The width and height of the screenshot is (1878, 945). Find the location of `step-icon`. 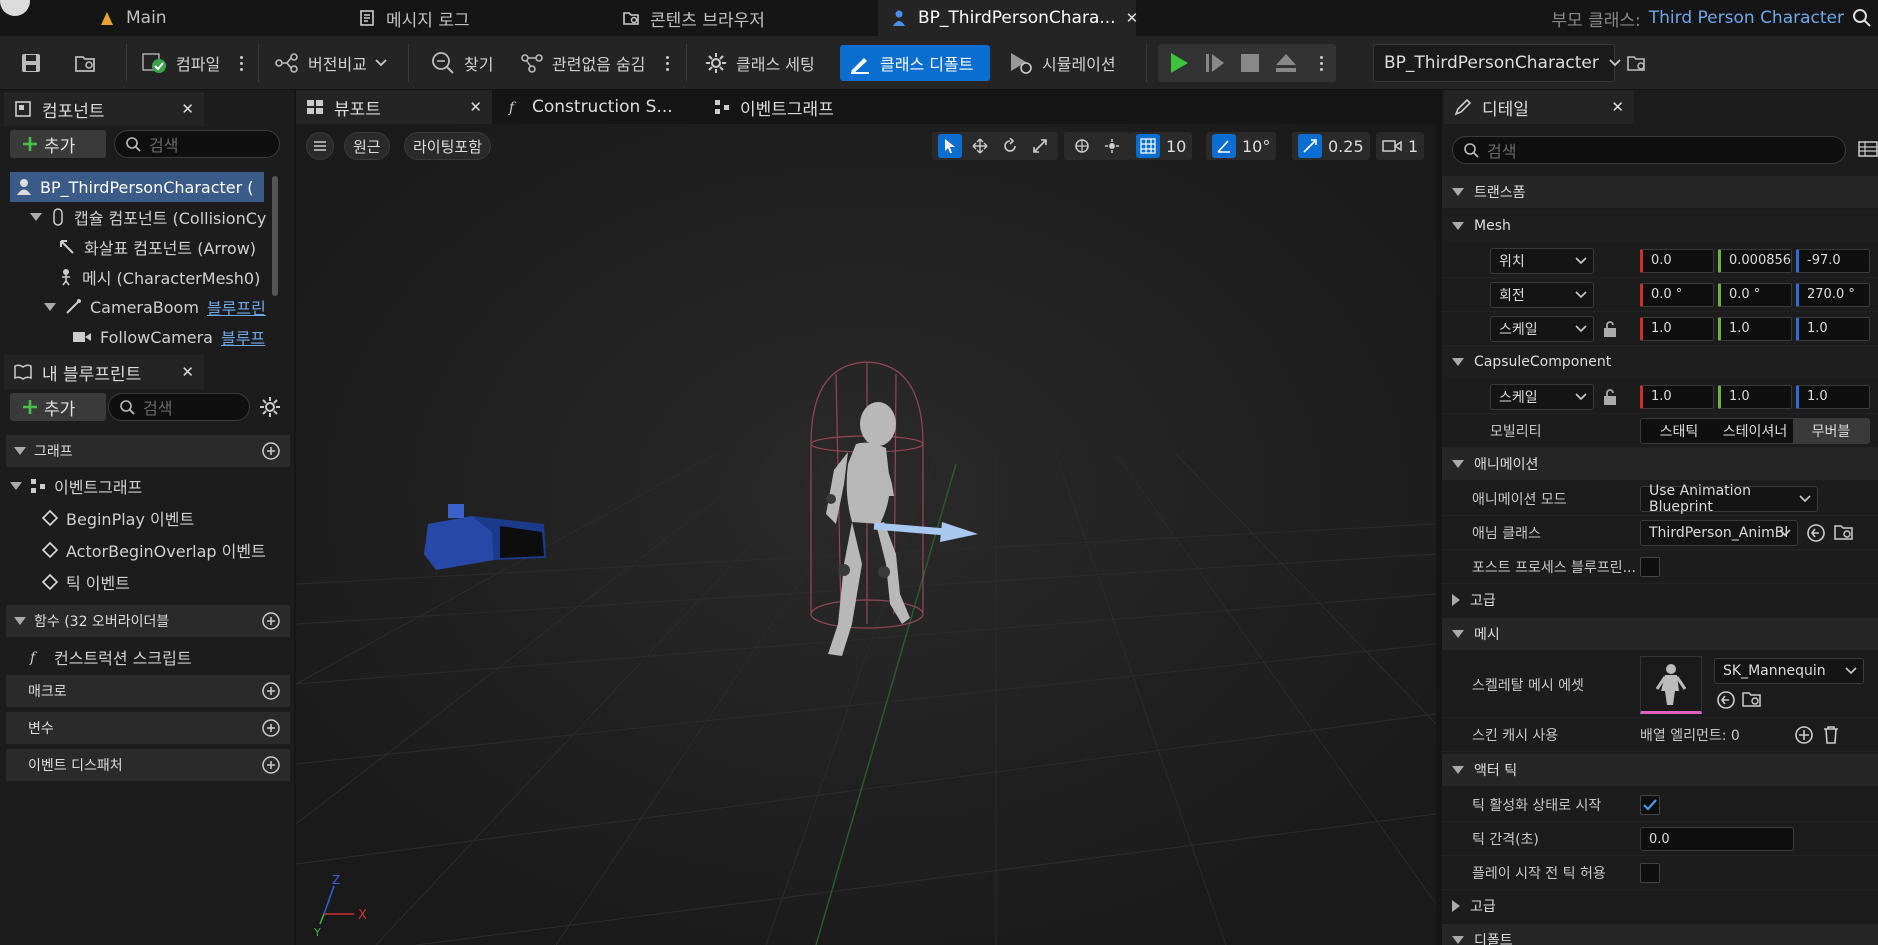

step-icon is located at coordinates (1215, 63).